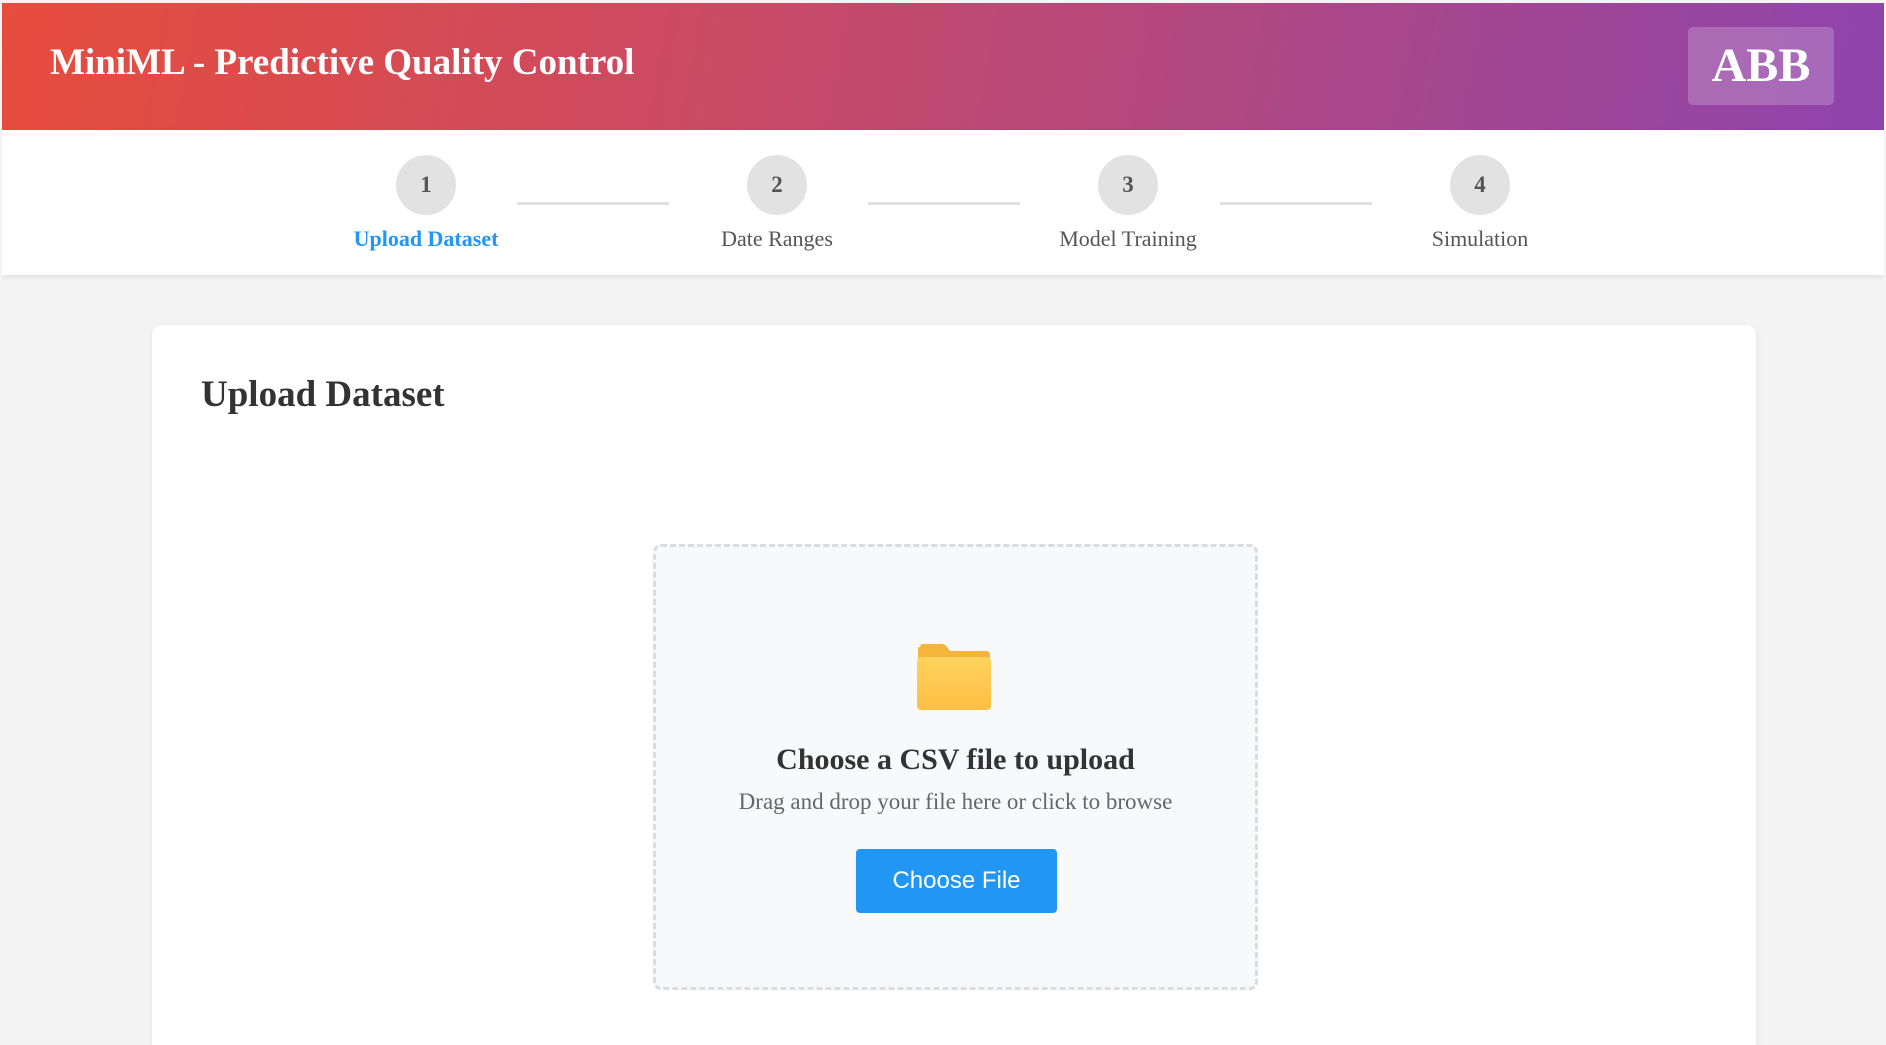 This screenshot has height=1045, width=1886. Describe the element at coordinates (1480, 185) in the screenshot. I see `step-number: 4` at that location.